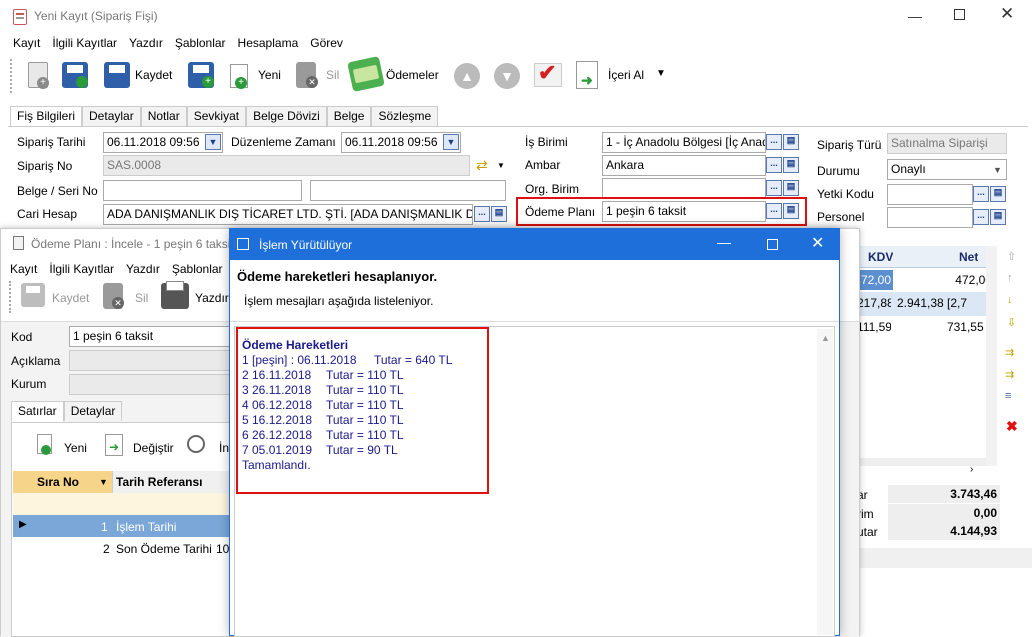 The image size is (1032, 637). What do you see at coordinates (224, 448) in the screenshot?
I see `sub-in-button: İn` at bounding box center [224, 448].